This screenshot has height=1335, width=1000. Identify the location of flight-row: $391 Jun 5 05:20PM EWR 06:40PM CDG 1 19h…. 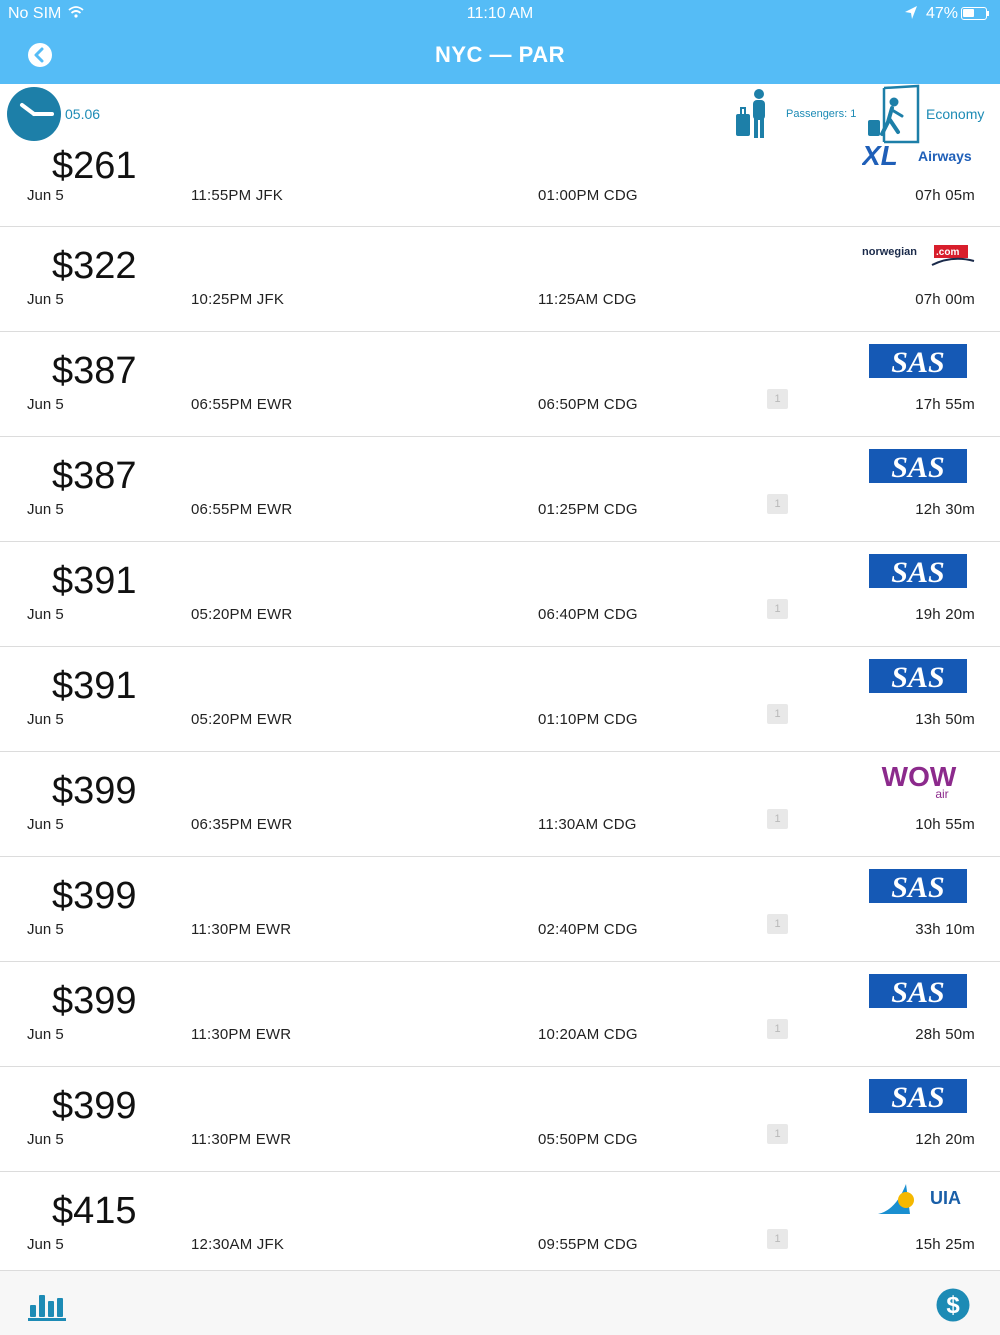
(500, 594).